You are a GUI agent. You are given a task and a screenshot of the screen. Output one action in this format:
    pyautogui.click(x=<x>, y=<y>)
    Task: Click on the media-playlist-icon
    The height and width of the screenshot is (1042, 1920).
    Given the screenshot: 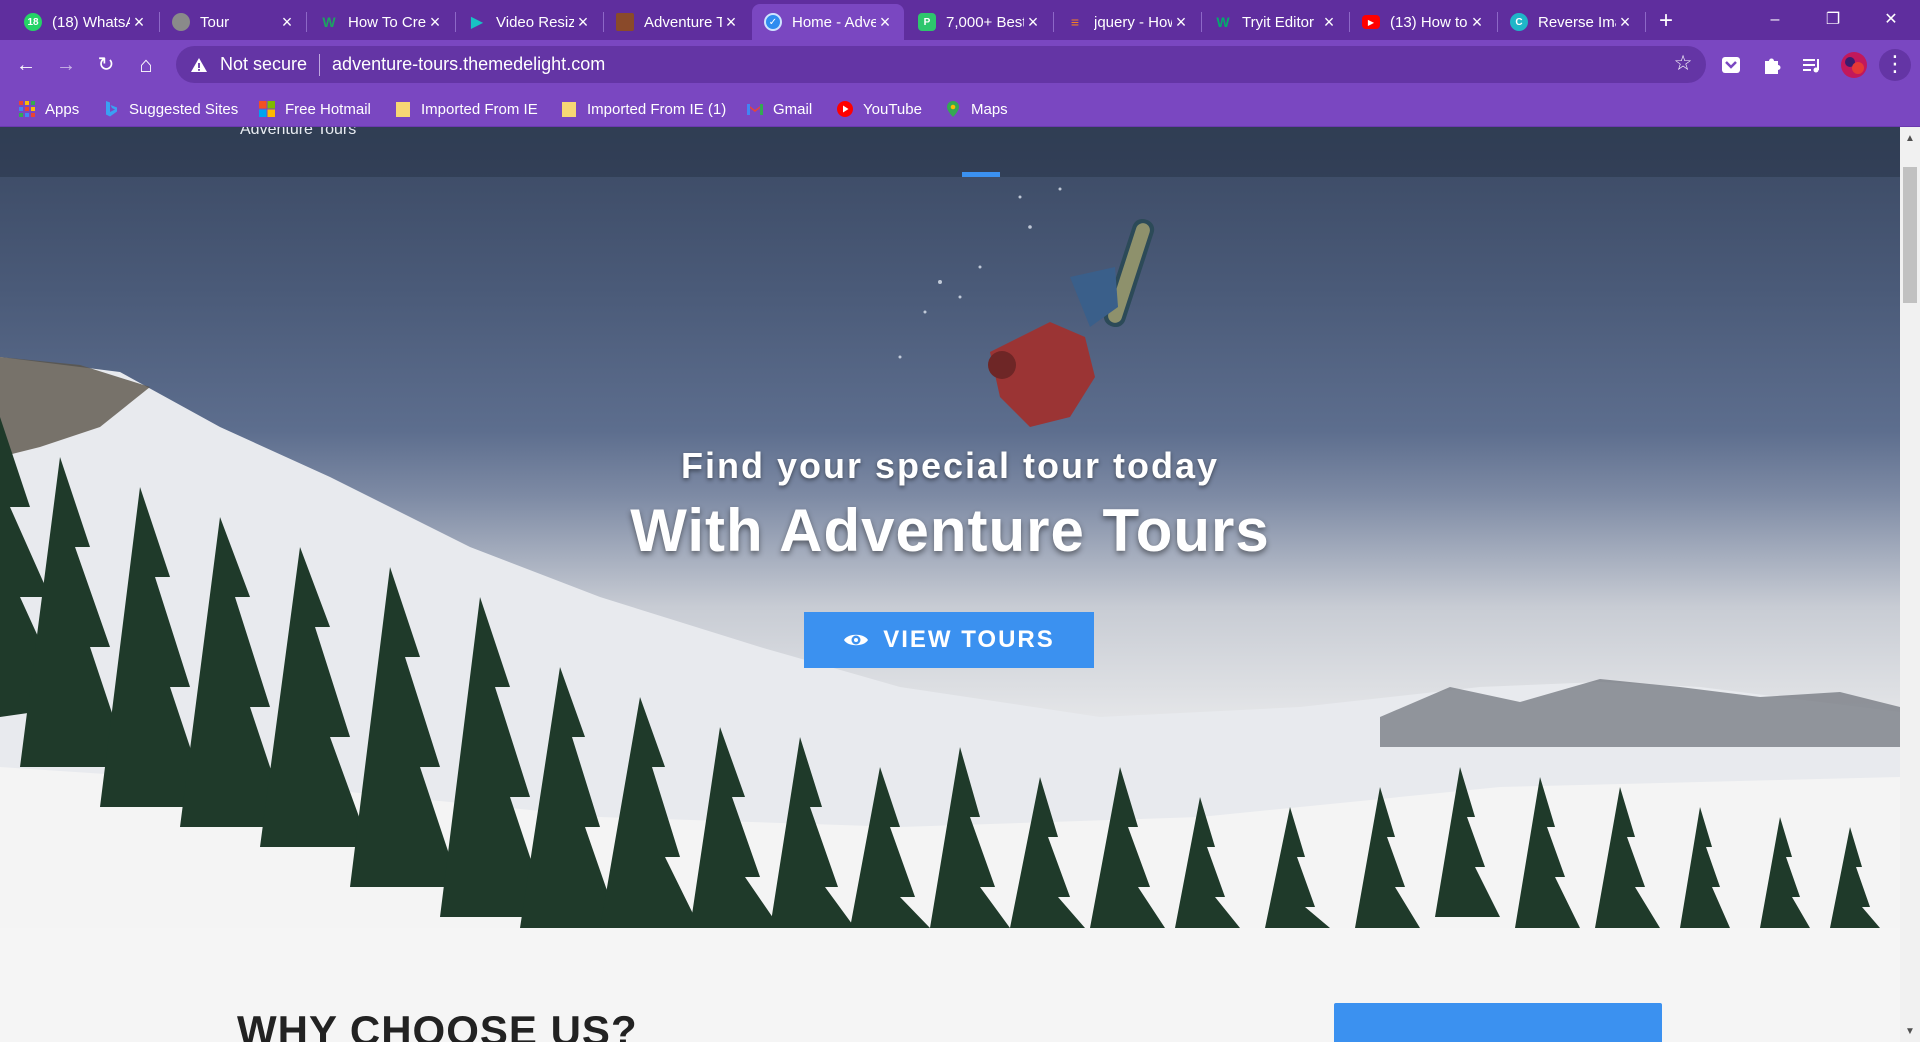 What is the action you would take?
    pyautogui.click(x=1812, y=65)
    